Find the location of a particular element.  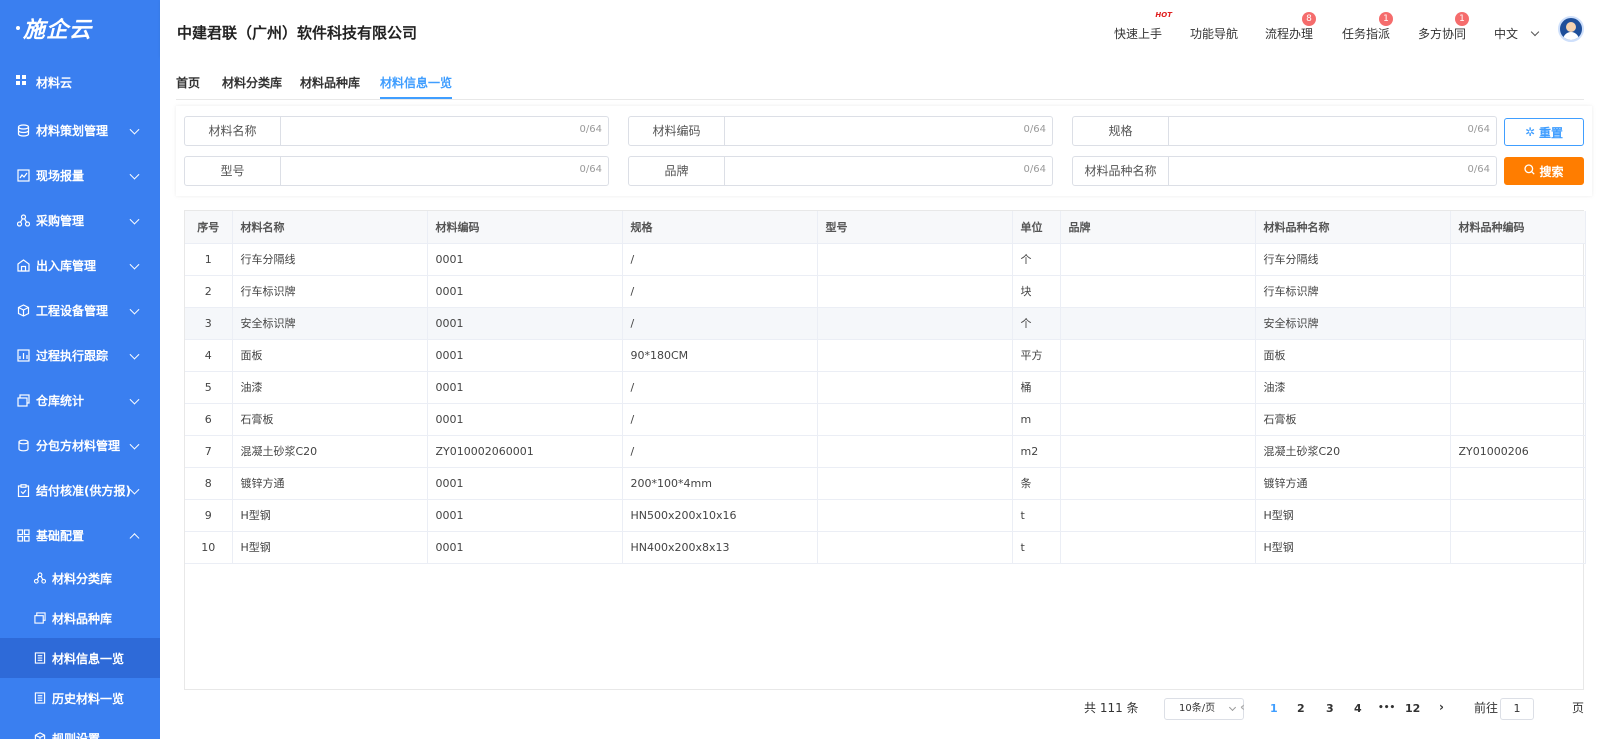

table-cell: 3 is located at coordinates (209, 323).